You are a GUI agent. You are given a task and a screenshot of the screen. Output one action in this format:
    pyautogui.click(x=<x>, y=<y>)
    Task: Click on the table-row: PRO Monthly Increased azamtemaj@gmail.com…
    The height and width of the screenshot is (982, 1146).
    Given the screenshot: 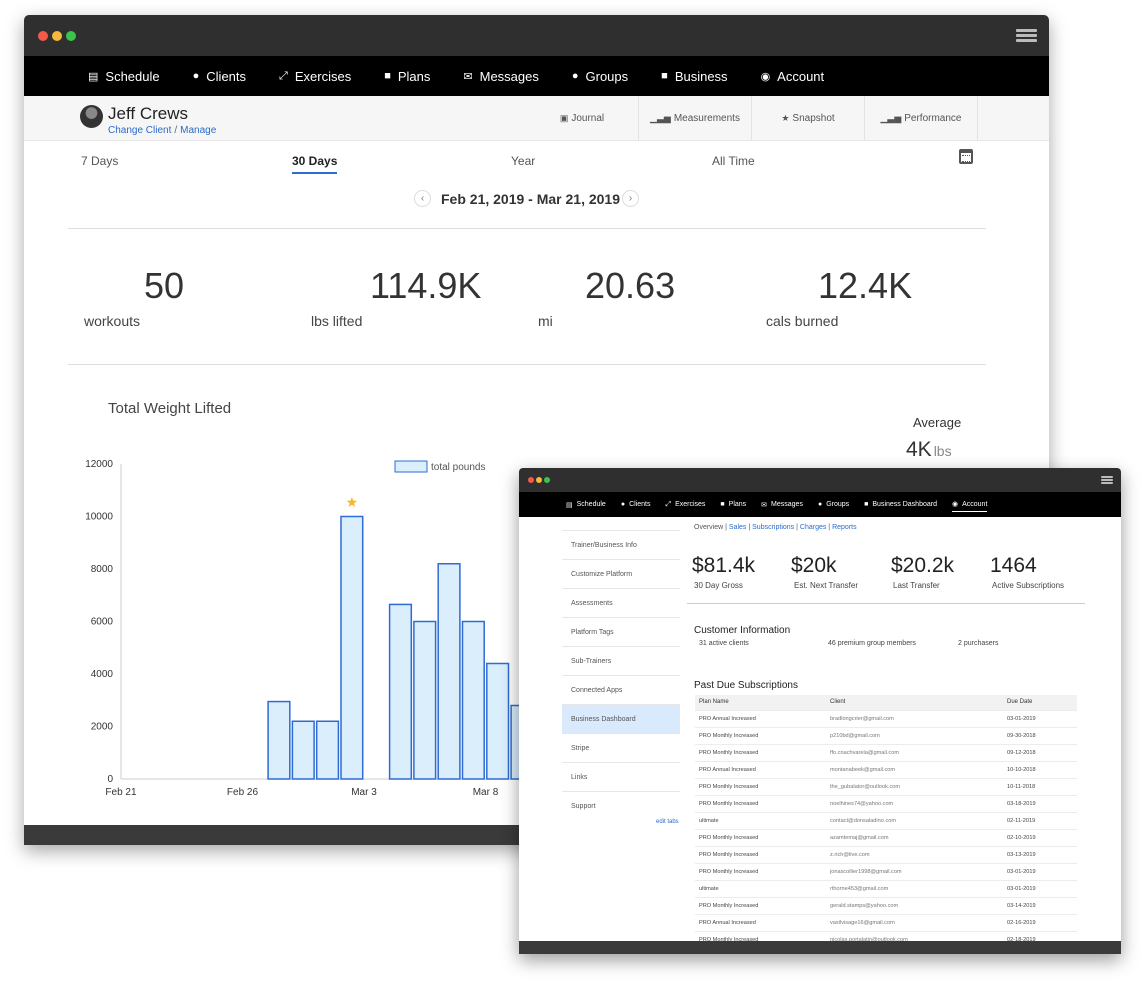 What is the action you would take?
    pyautogui.click(x=886, y=837)
    